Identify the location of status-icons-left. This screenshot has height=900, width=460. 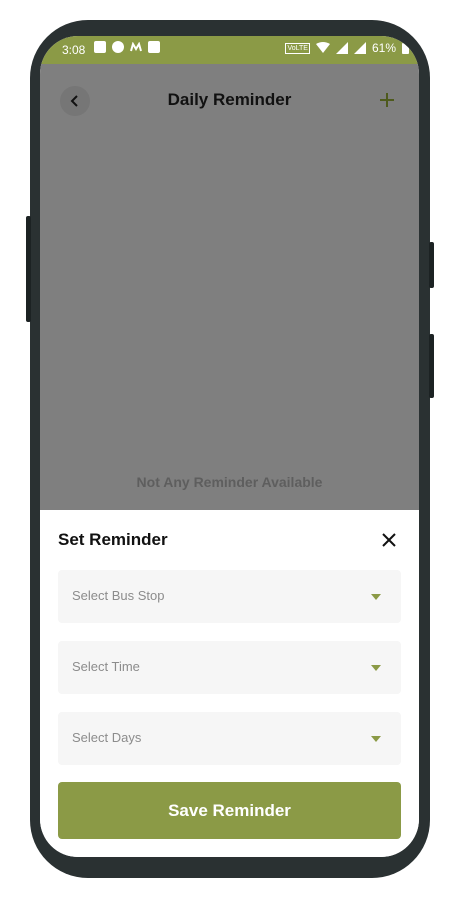
(127, 47).